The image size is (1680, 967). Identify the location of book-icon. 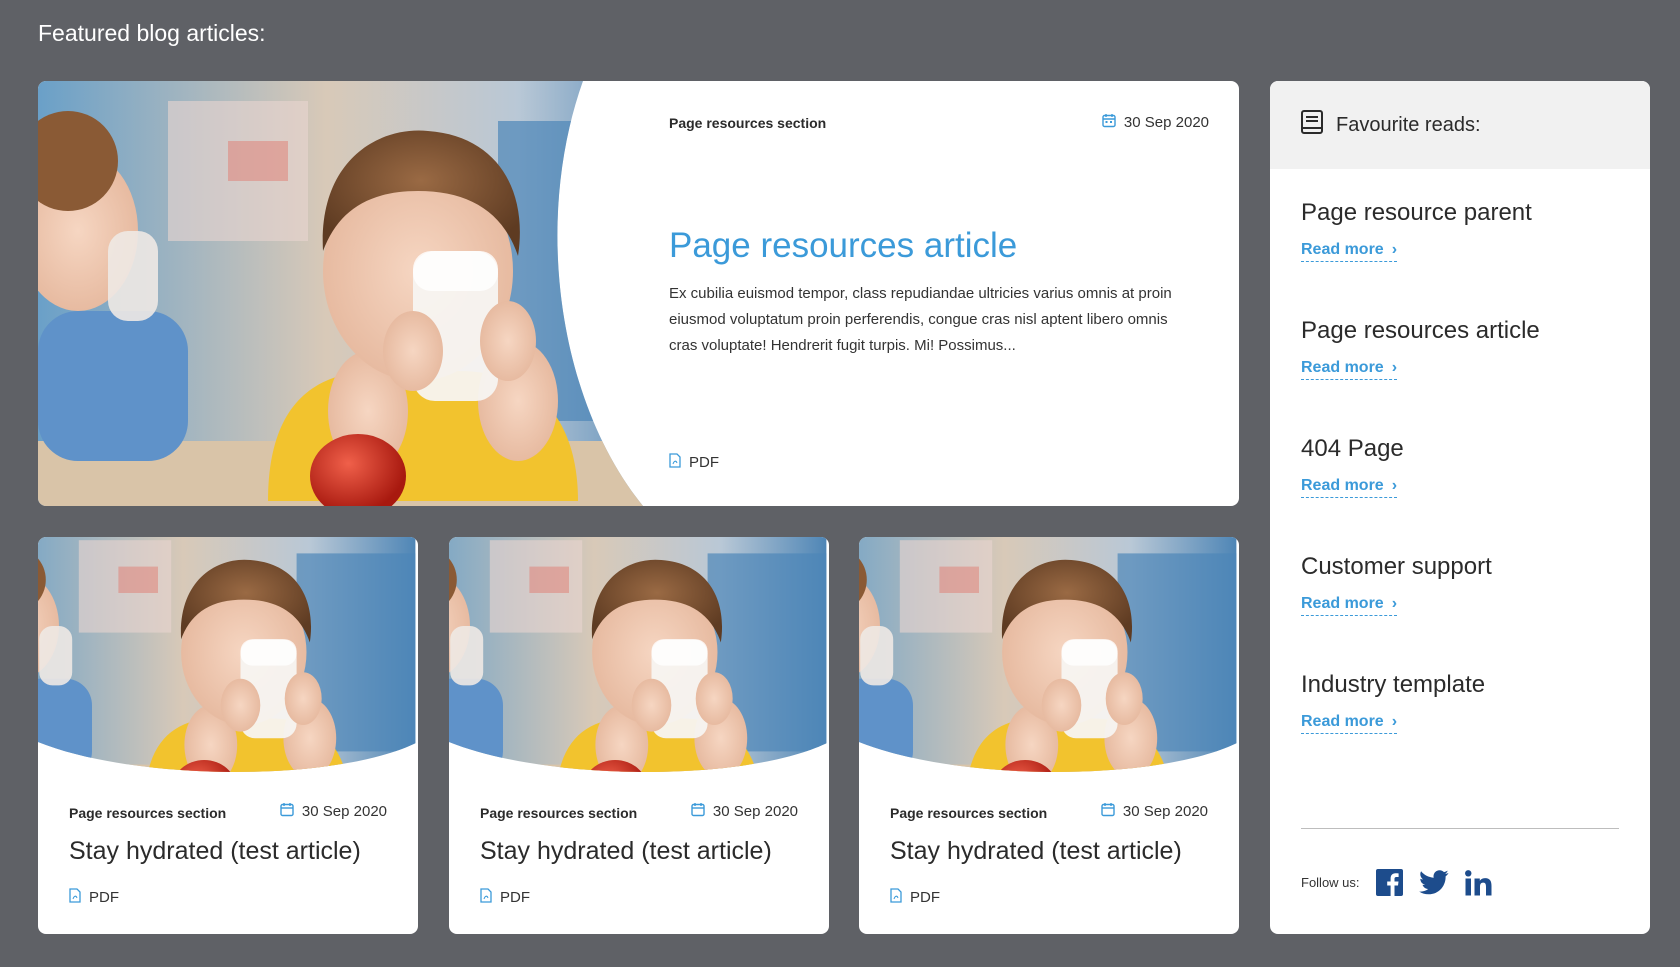
(1312, 125).